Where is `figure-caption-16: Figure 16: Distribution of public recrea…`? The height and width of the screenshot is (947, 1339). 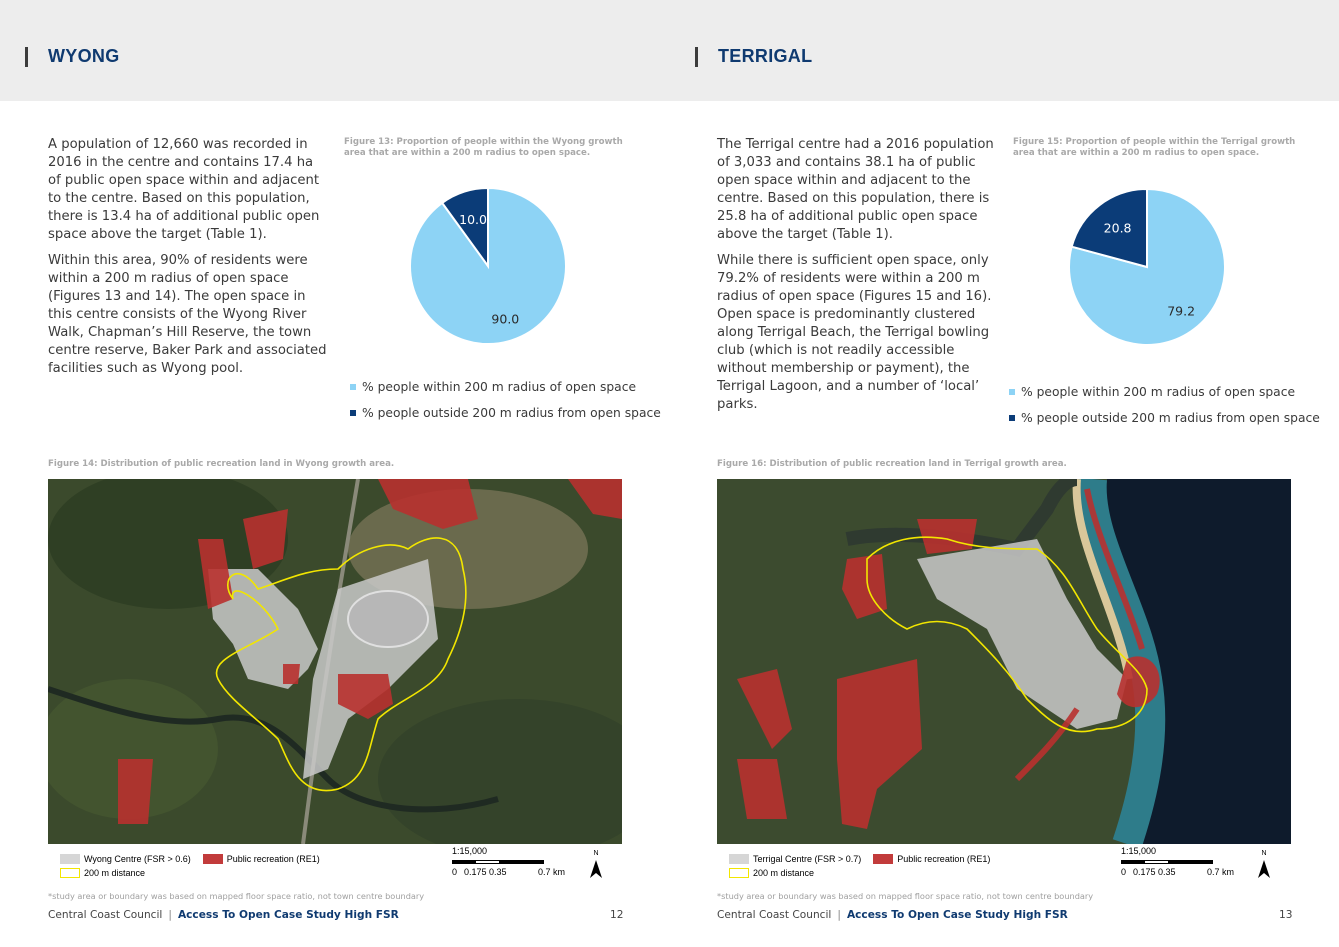
figure-caption-16: Figure 16: Distribution of public recrea… is located at coordinates (892, 464).